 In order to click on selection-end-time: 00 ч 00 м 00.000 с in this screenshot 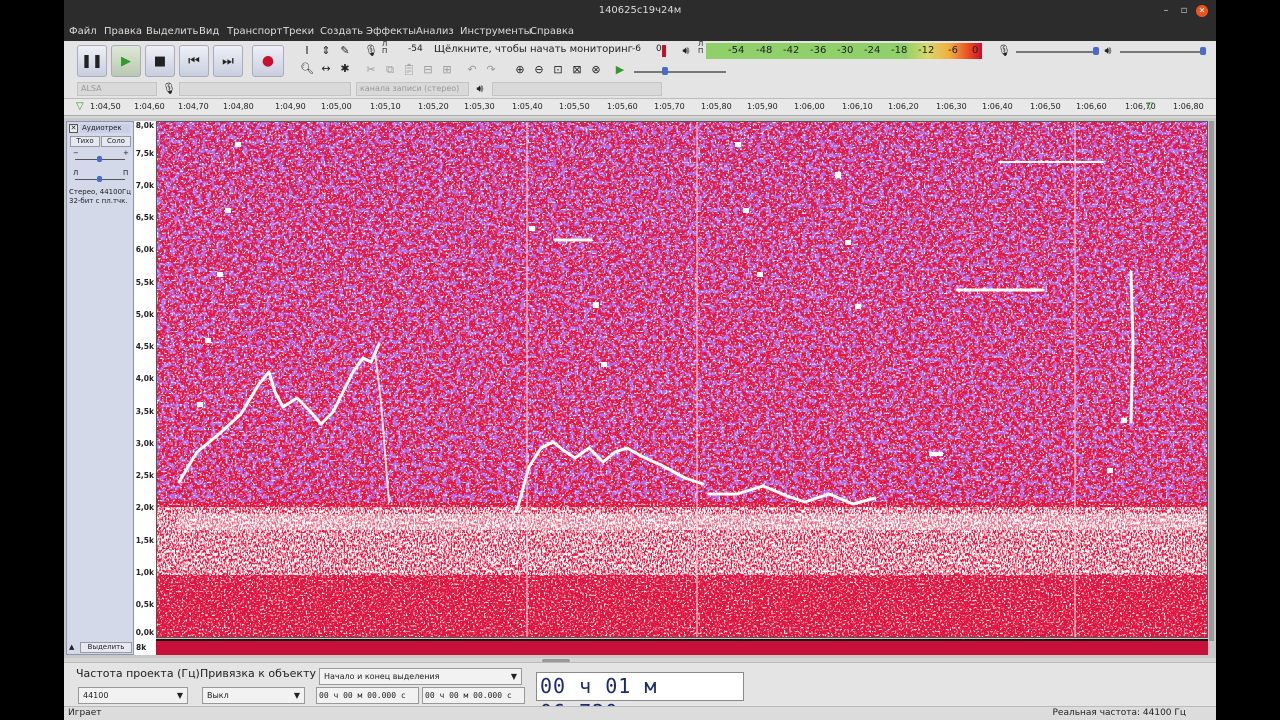, I will do `click(473, 695)`.